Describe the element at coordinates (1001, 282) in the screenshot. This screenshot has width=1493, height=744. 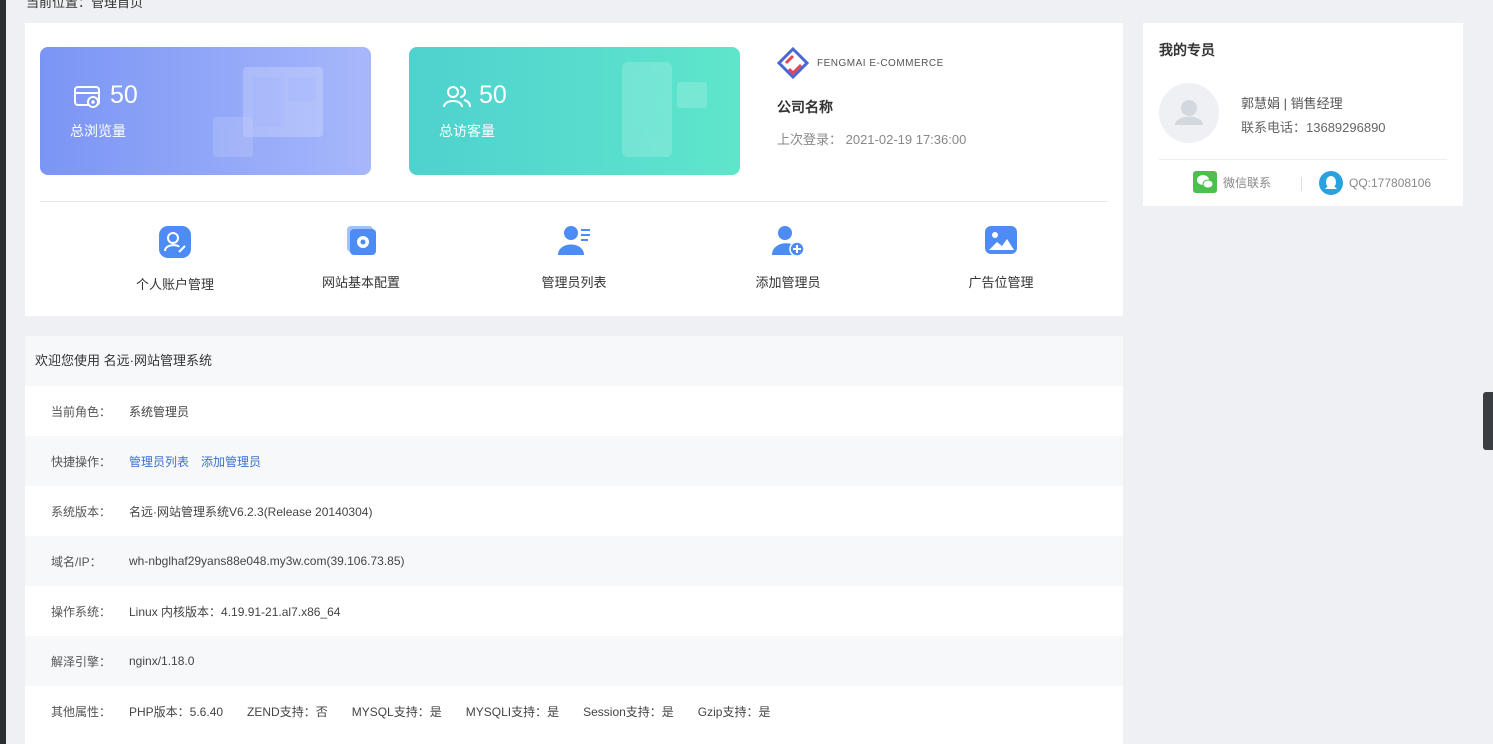
I see `quick-link-label: 广告位管理` at that location.